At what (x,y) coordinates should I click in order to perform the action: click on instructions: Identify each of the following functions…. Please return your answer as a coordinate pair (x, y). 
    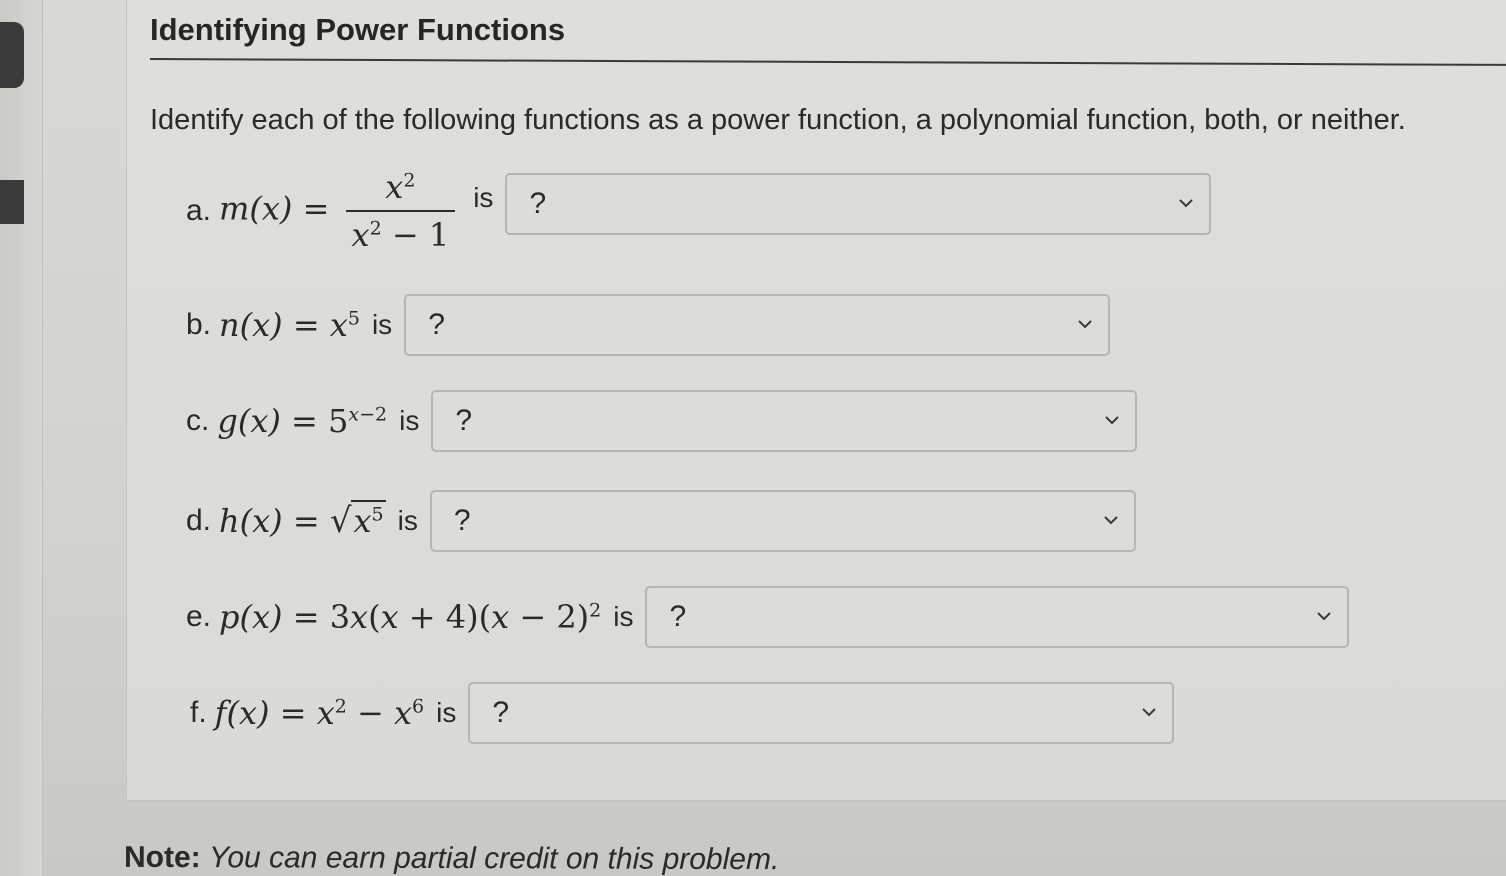
    Looking at the image, I should click on (778, 120).